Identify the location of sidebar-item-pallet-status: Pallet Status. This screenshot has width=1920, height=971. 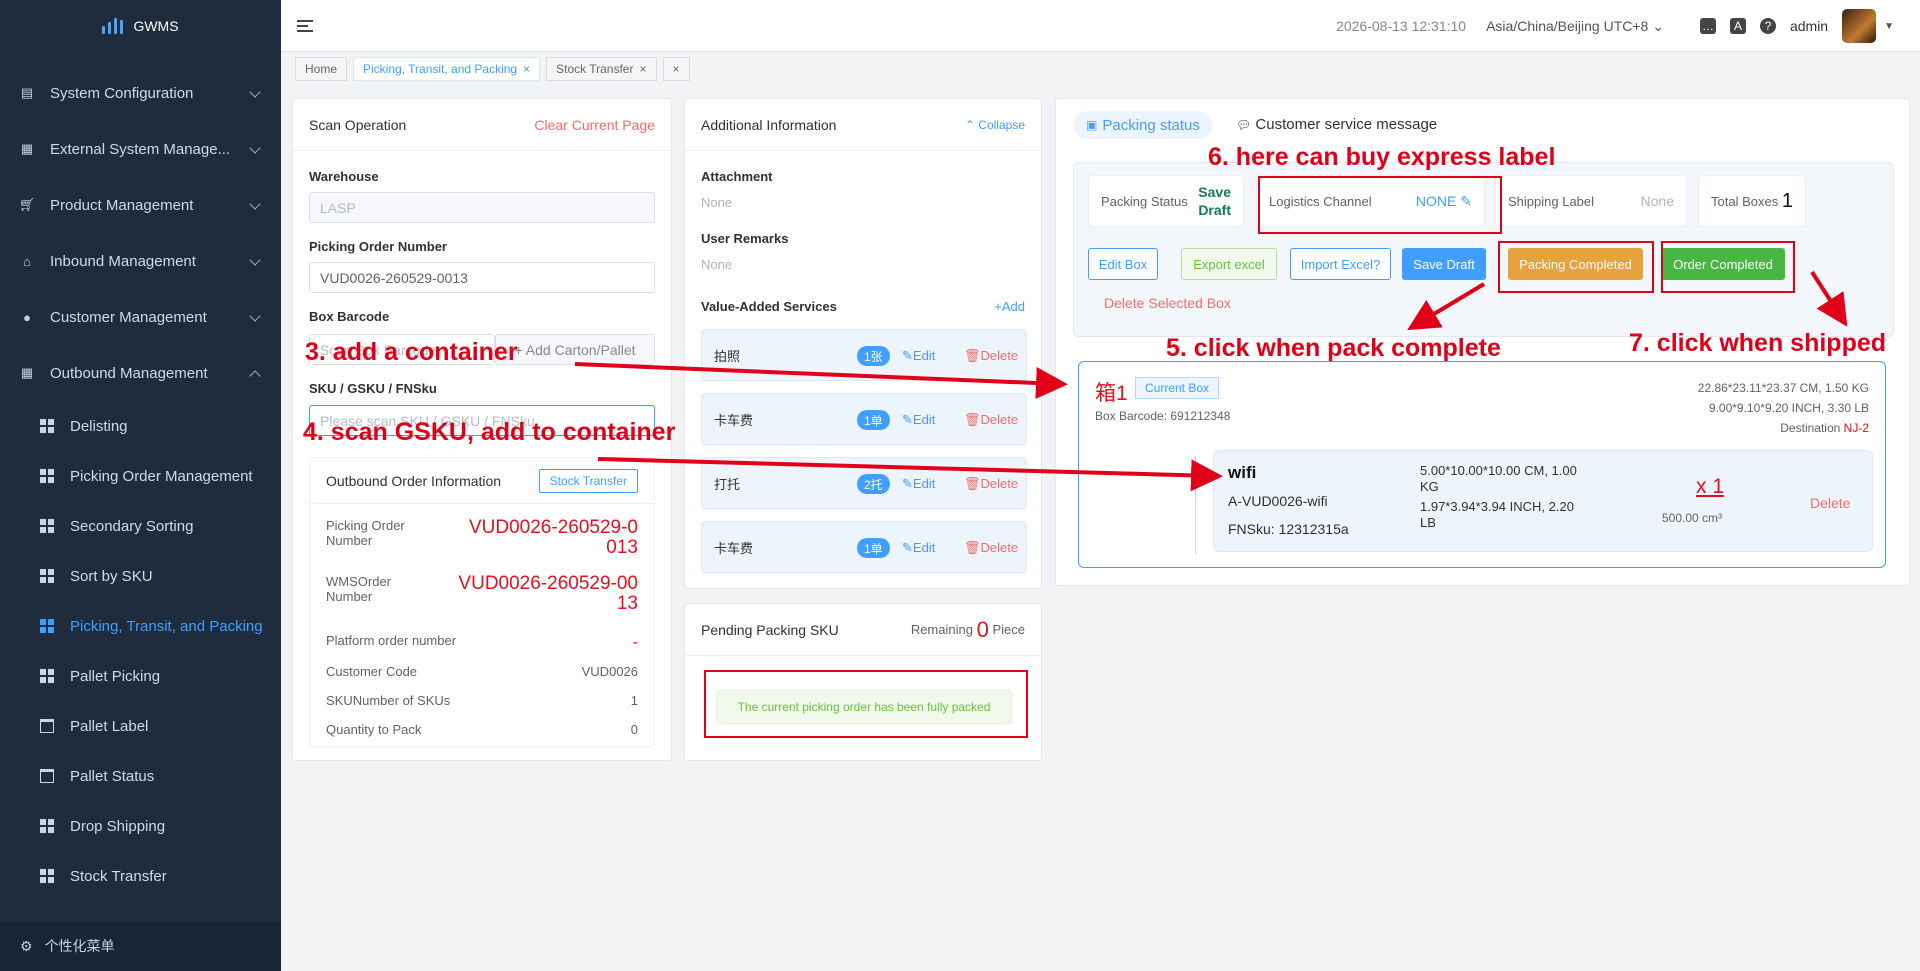
(140, 776).